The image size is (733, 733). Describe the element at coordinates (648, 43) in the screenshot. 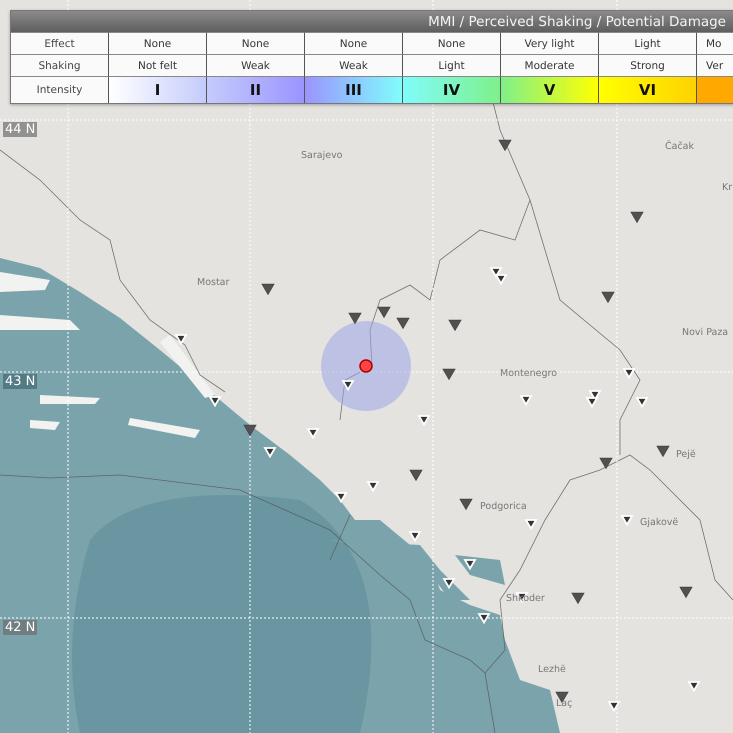

I see `table-cell: Light` at that location.